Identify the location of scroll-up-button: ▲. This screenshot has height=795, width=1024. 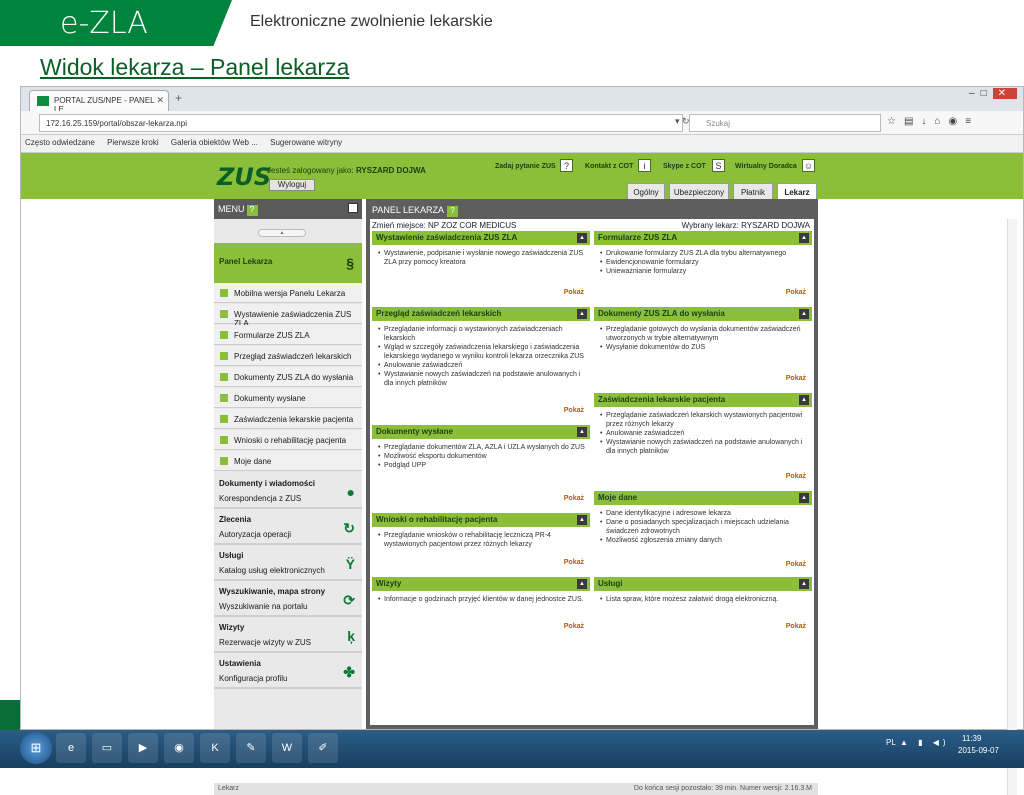
(282, 233).